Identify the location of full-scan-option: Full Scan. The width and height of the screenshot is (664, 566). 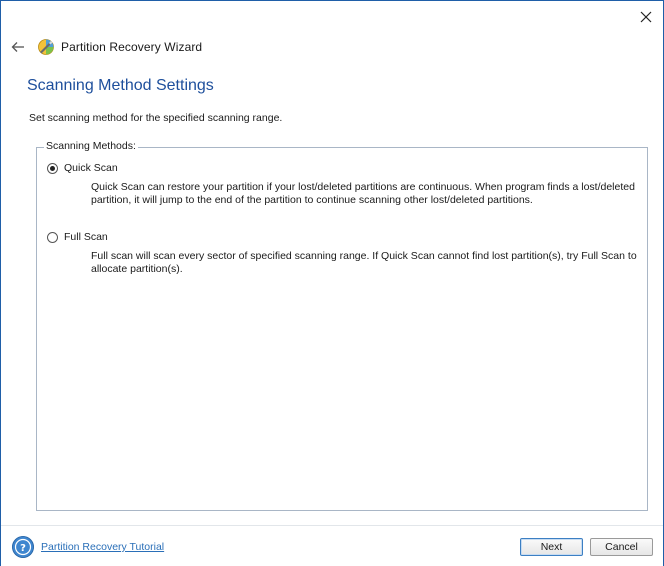
(77, 237).